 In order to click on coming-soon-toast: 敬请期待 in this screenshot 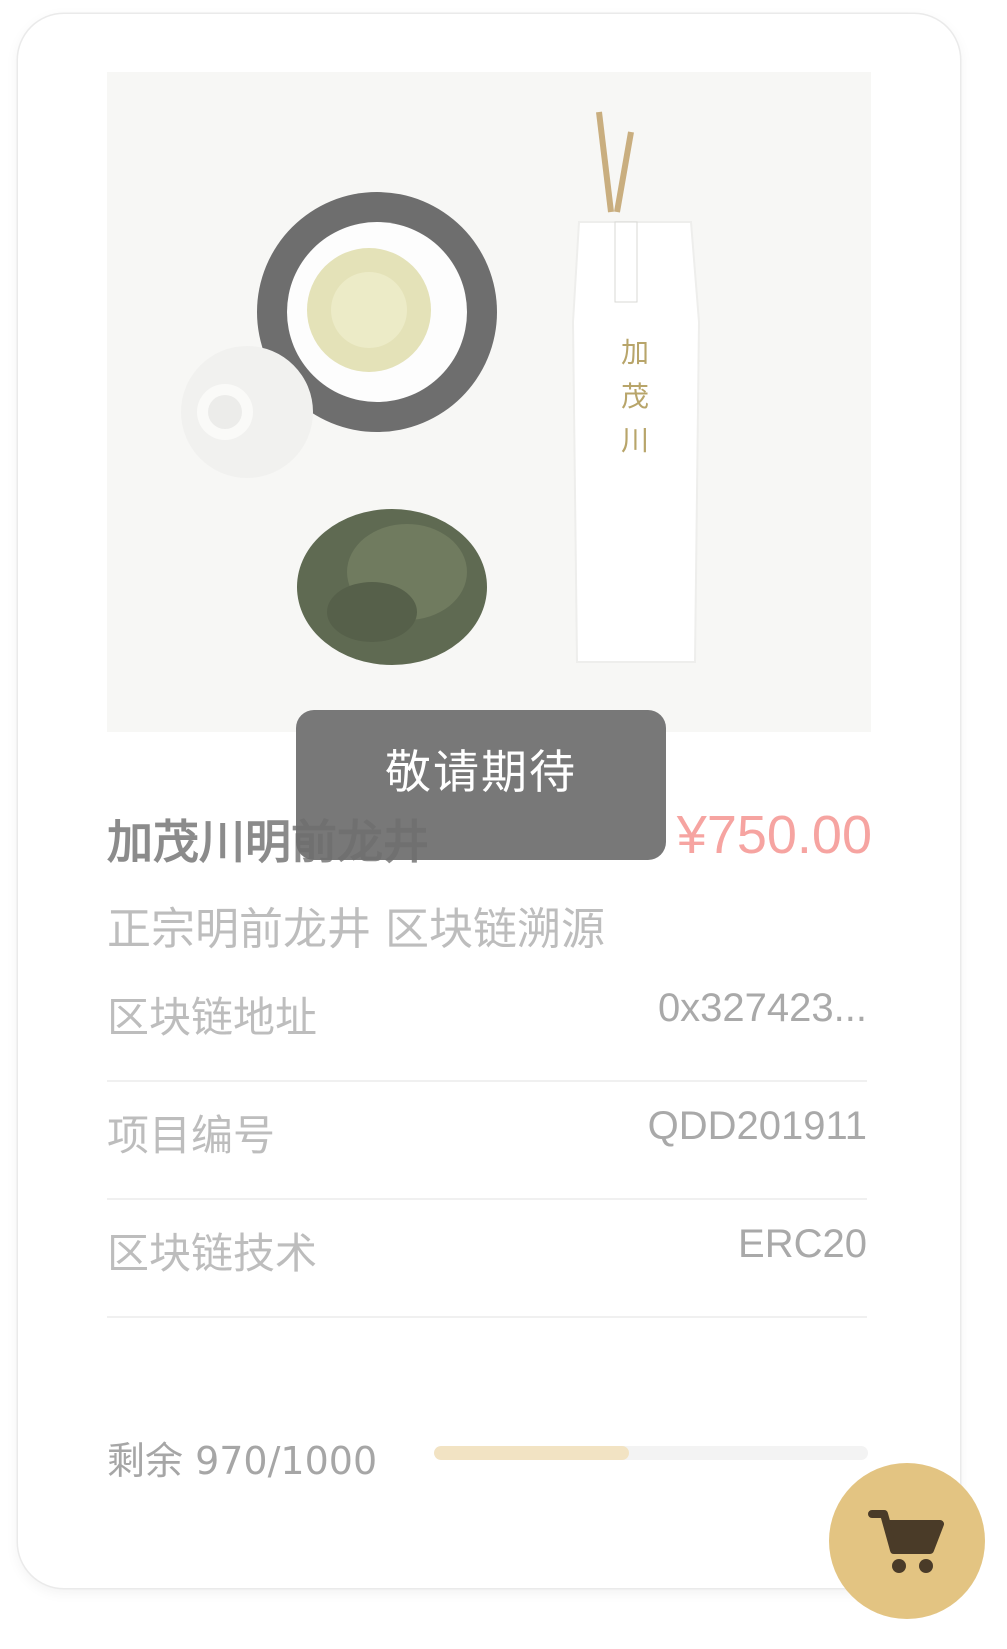, I will do `click(481, 785)`.